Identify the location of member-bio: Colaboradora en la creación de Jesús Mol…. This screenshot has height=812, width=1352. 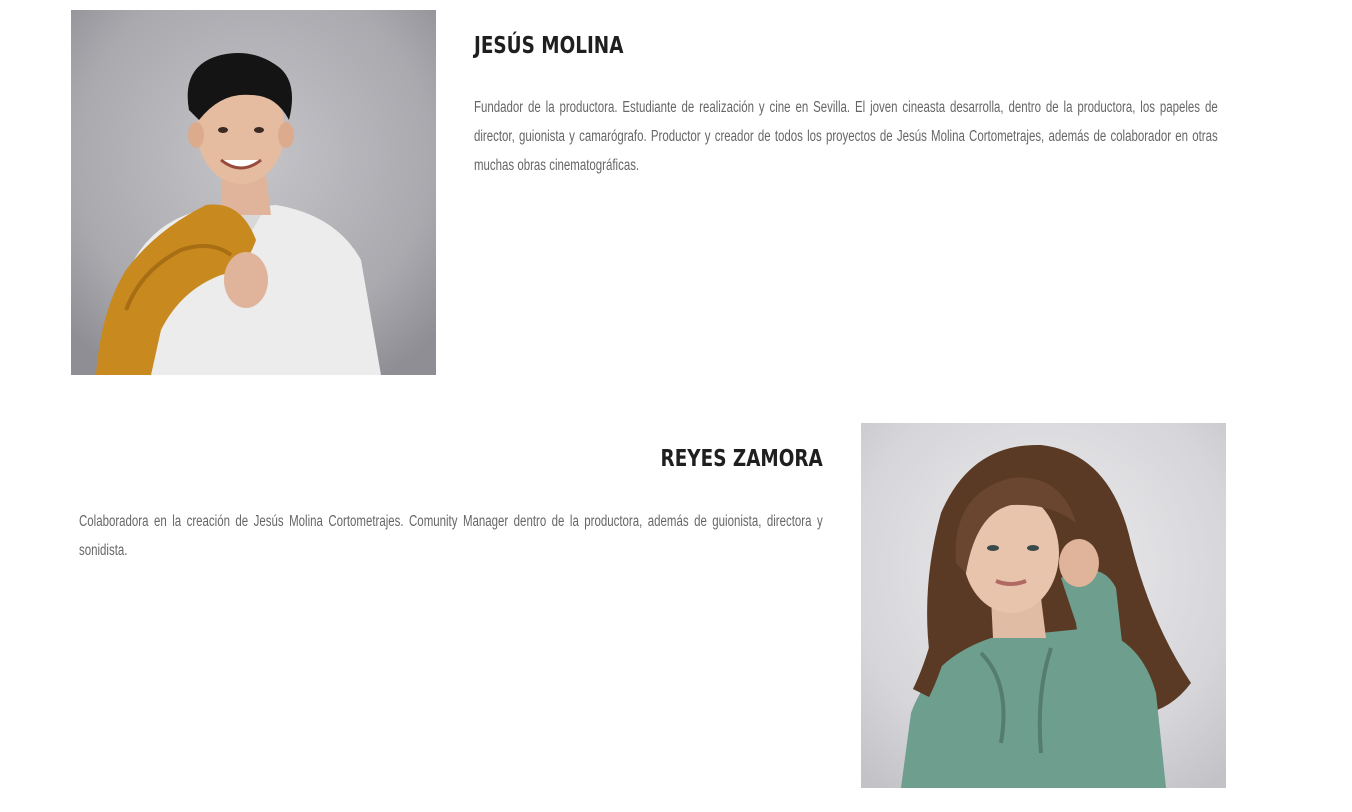
(451, 536).